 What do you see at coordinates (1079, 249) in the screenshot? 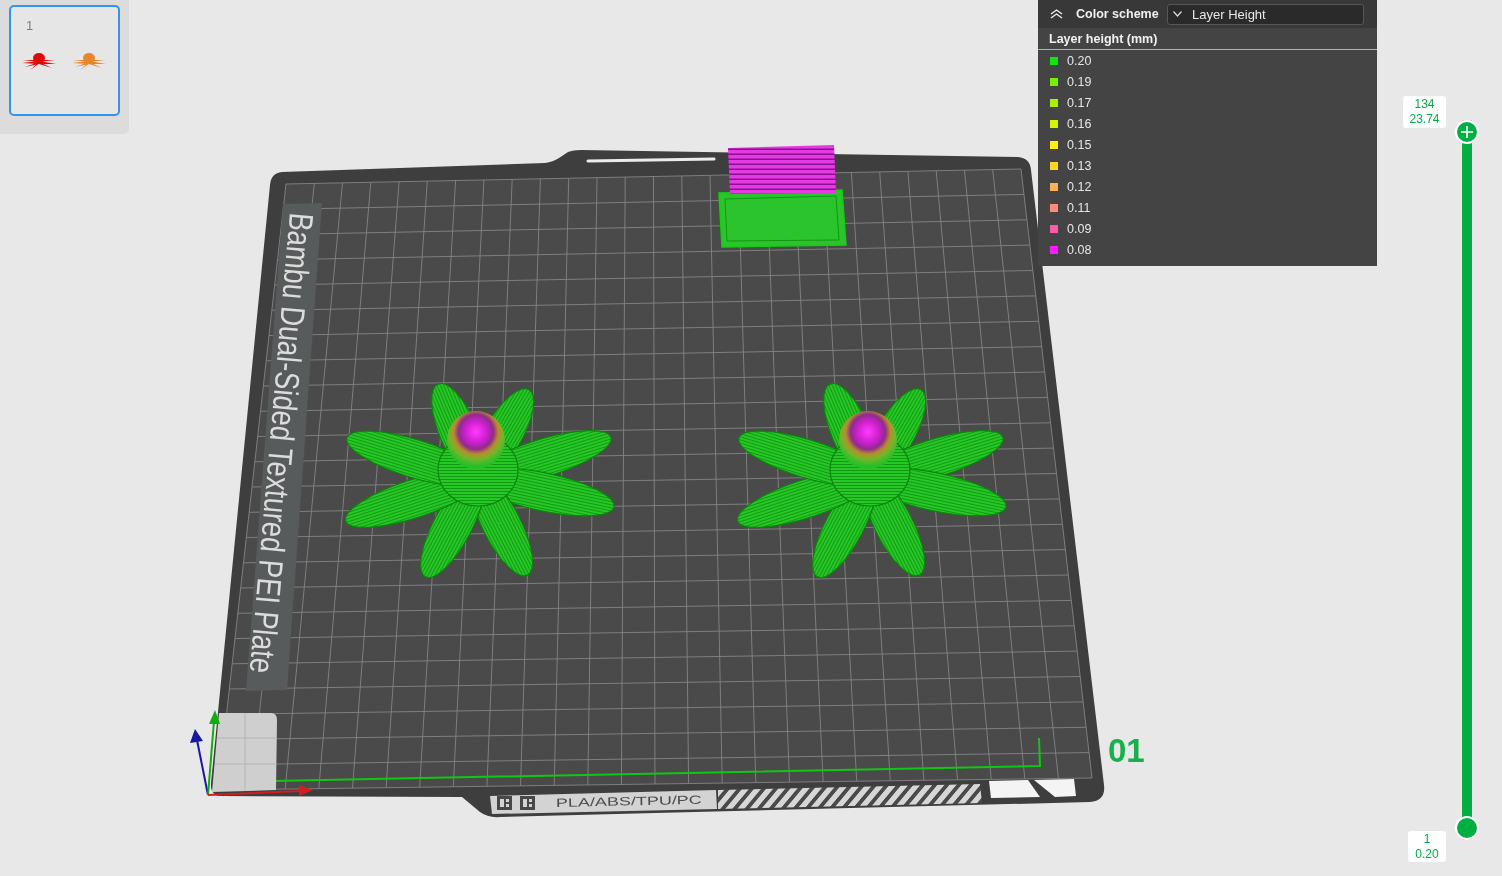
I see `legend-value: 0.08` at bounding box center [1079, 249].